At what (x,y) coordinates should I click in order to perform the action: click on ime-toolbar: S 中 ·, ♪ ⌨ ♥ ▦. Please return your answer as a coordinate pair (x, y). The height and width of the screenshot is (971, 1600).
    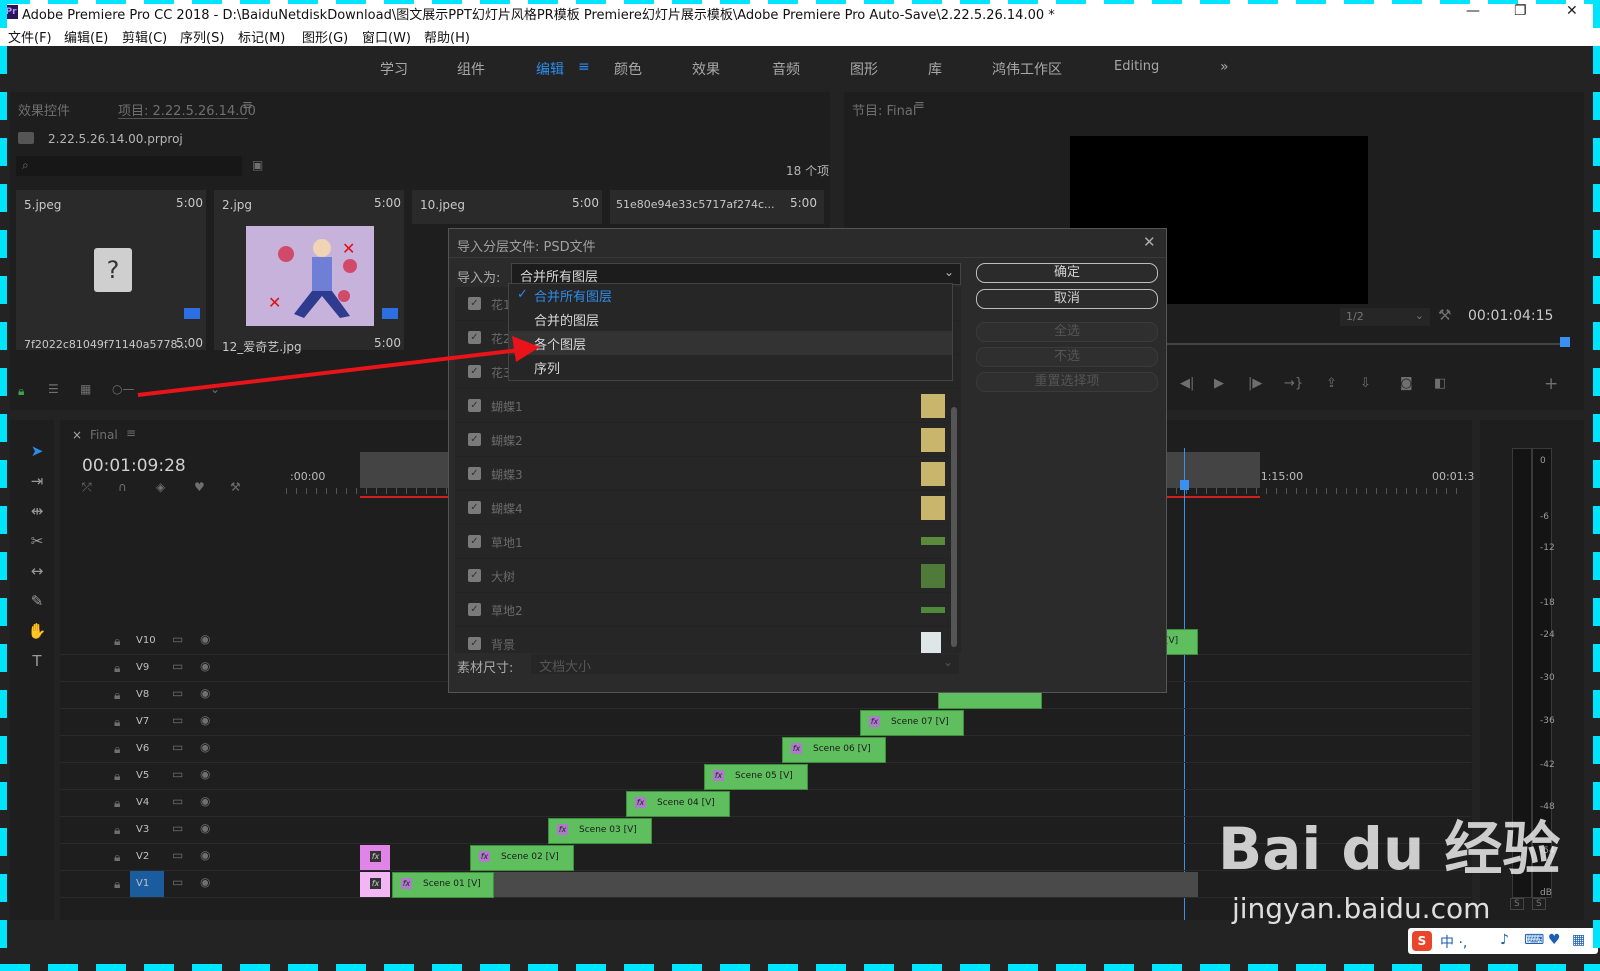
    Looking at the image, I should click on (1503, 941).